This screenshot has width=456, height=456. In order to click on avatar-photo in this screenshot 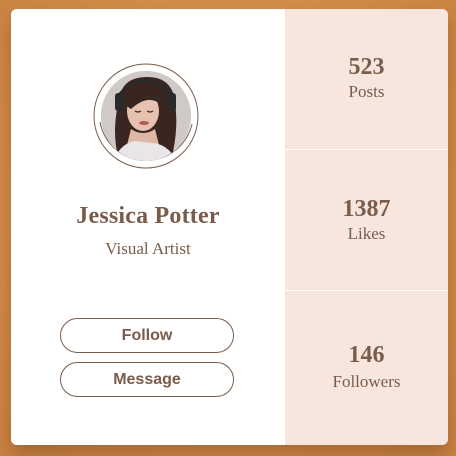, I will do `click(146, 116)`.